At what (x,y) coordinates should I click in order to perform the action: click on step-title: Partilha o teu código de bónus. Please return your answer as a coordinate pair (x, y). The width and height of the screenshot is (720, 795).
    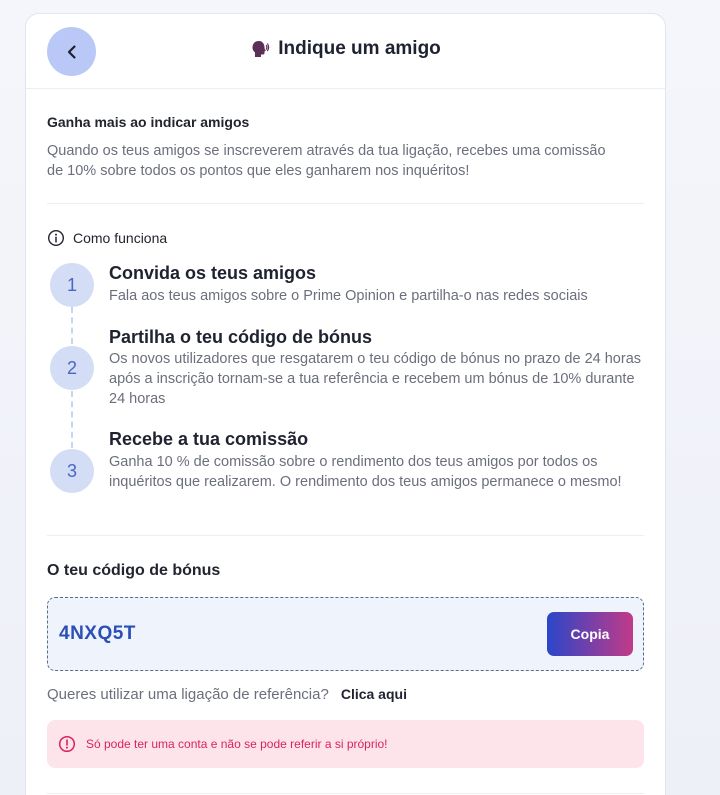
    Looking at the image, I should click on (241, 337).